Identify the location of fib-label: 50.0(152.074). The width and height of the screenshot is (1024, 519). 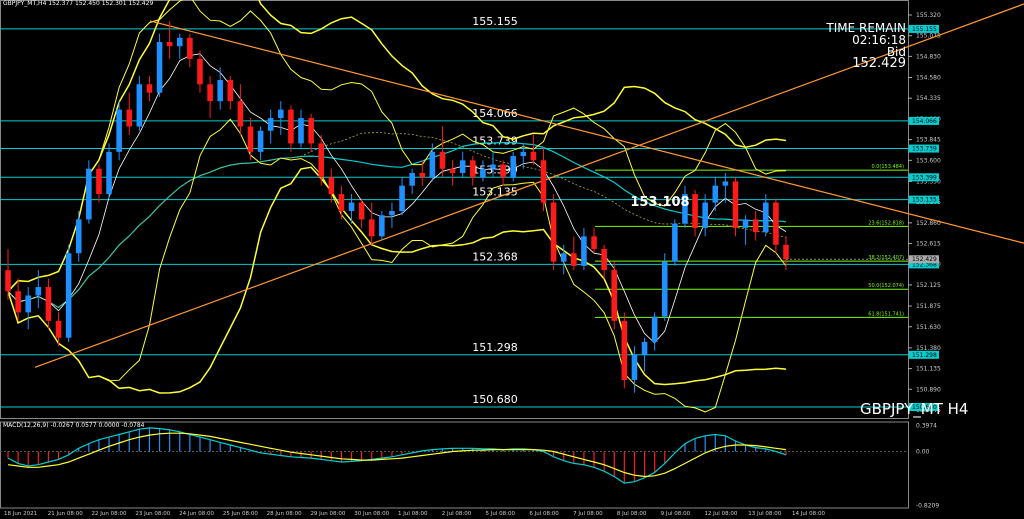
(886, 286).